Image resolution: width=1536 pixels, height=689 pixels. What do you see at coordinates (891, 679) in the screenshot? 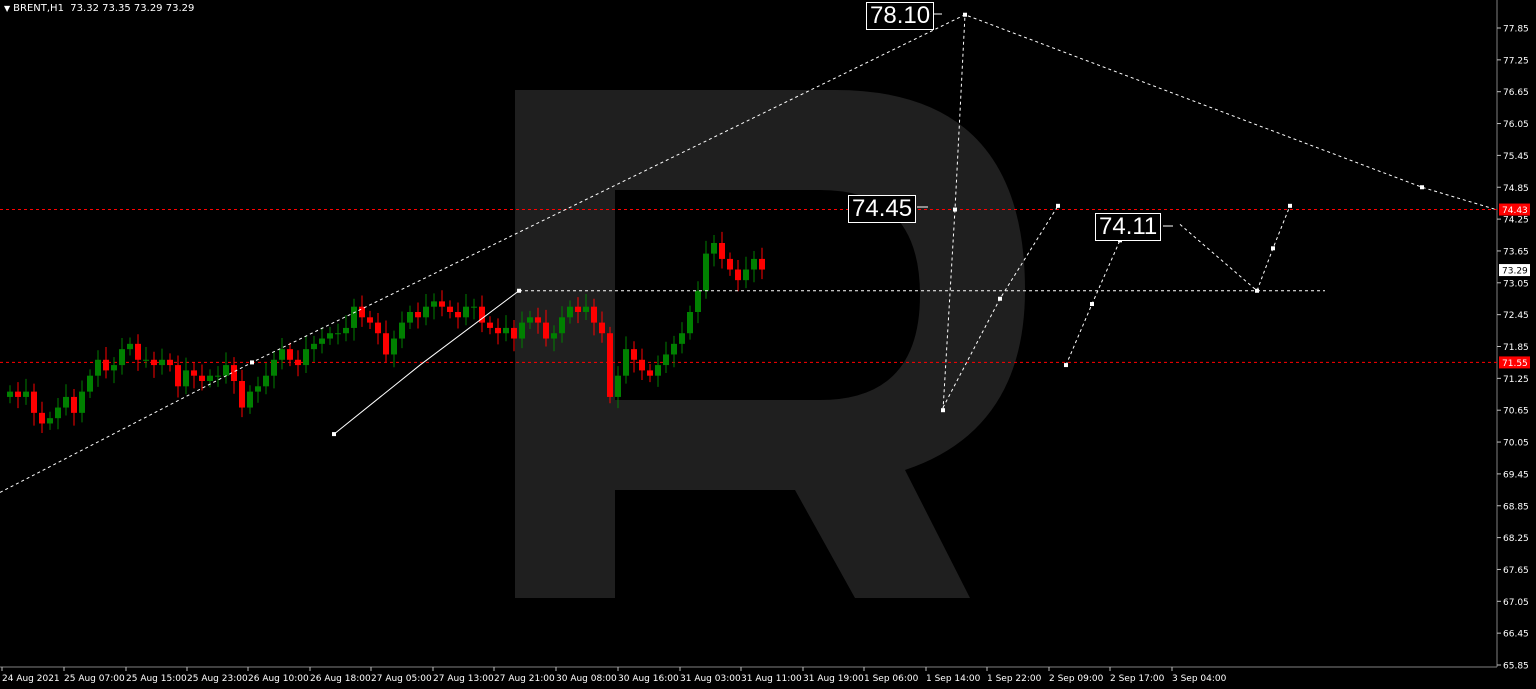
I see `x-tick-label: 1 Sep 06:00` at bounding box center [891, 679].